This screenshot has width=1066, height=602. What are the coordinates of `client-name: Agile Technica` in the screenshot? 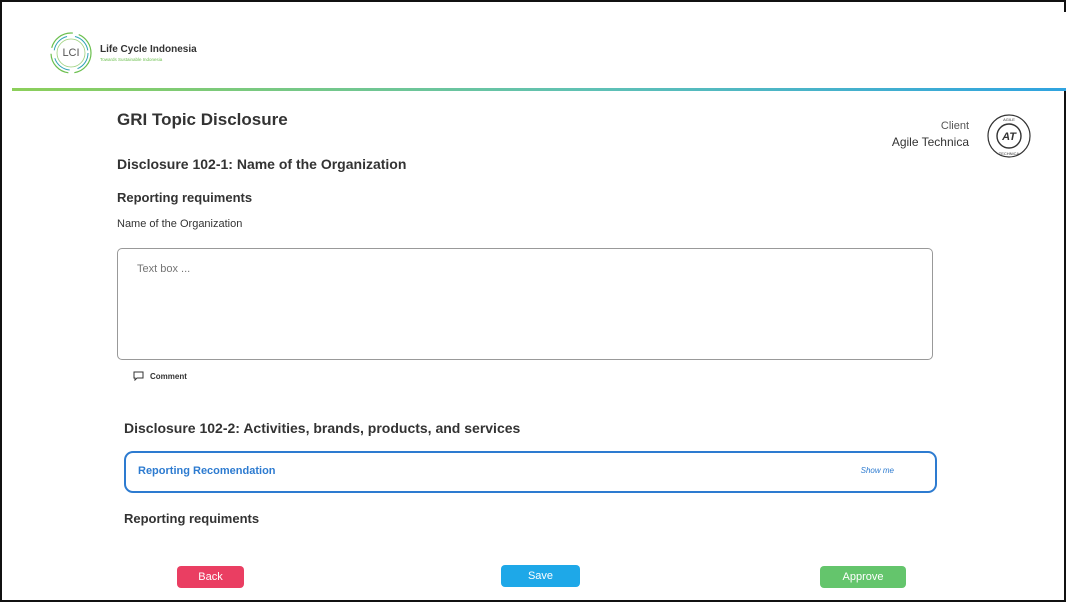 It's located at (930, 142).